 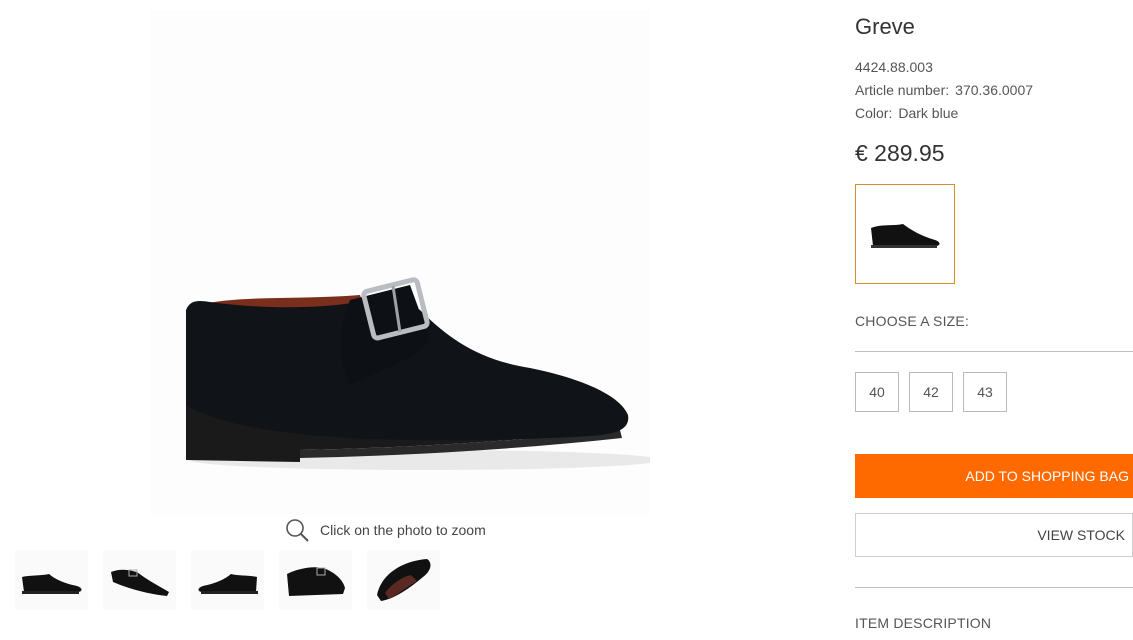 What do you see at coordinates (994, 535) in the screenshot?
I see `view-stock-button: VIEW STOCK` at bounding box center [994, 535].